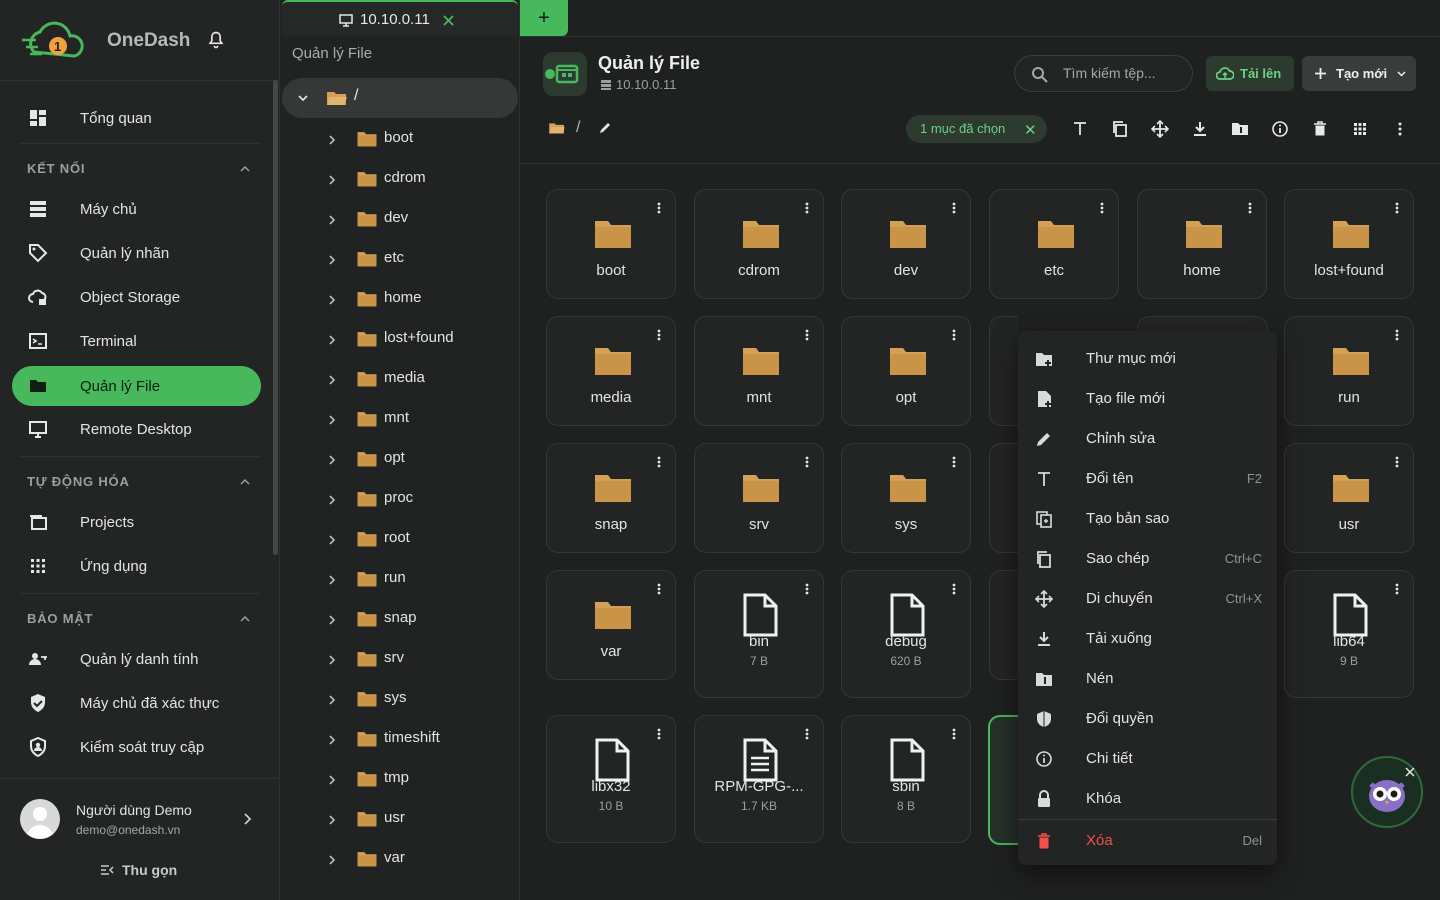 The width and height of the screenshot is (1440, 900). Describe the element at coordinates (557, 128) in the screenshot. I see `folder-open-icon` at that location.